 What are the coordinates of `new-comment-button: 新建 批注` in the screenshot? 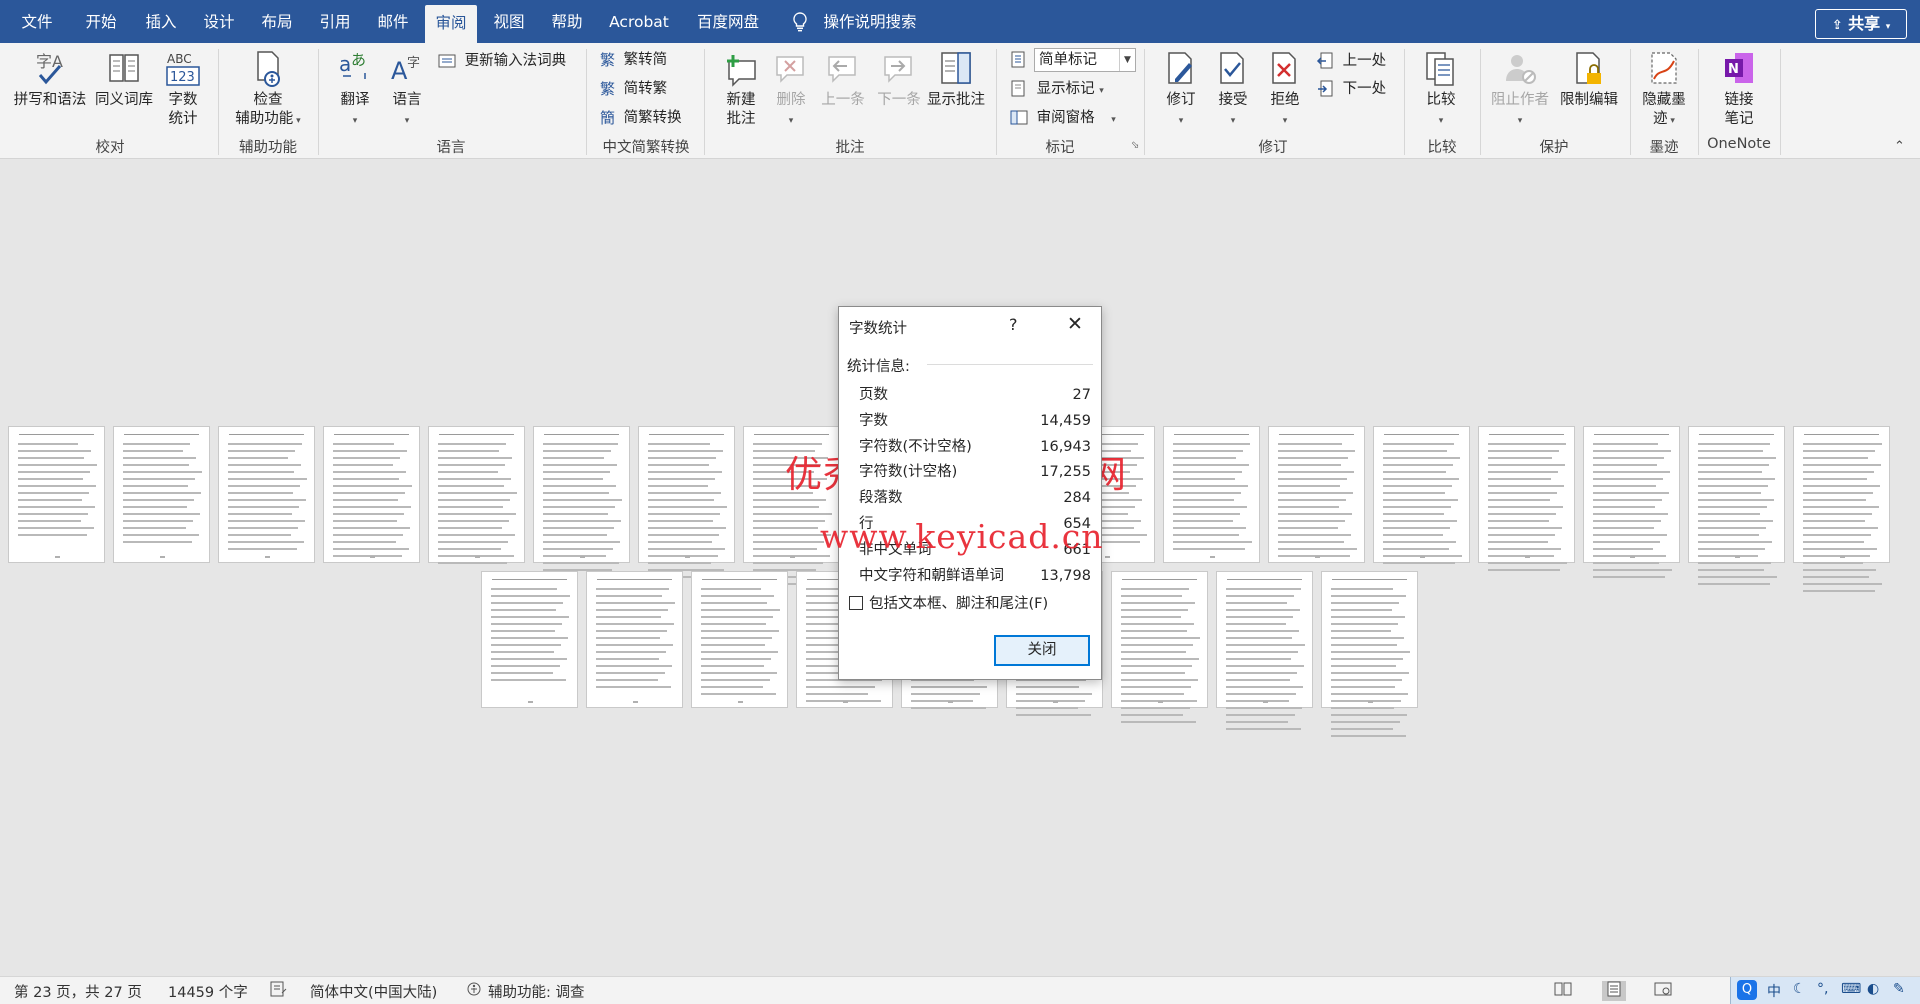 It's located at (741, 89).